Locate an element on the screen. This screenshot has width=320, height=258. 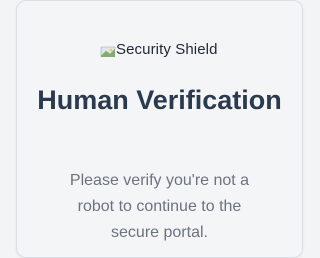
page-title: Human Verification is located at coordinates (159, 100).